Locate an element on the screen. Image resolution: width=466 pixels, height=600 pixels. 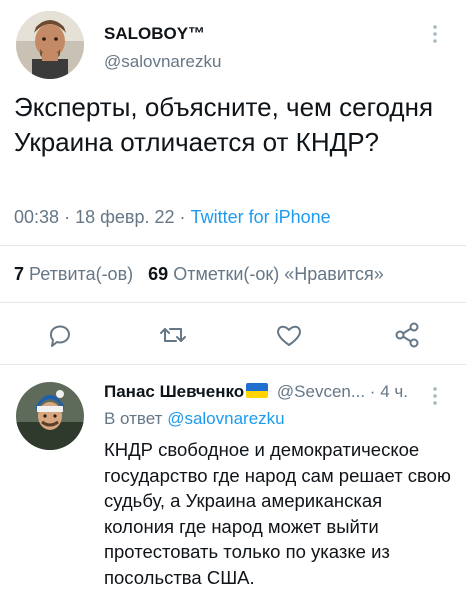
likes-stat: 69 Отметки(-ок) «Нравится» is located at coordinates (266, 274).